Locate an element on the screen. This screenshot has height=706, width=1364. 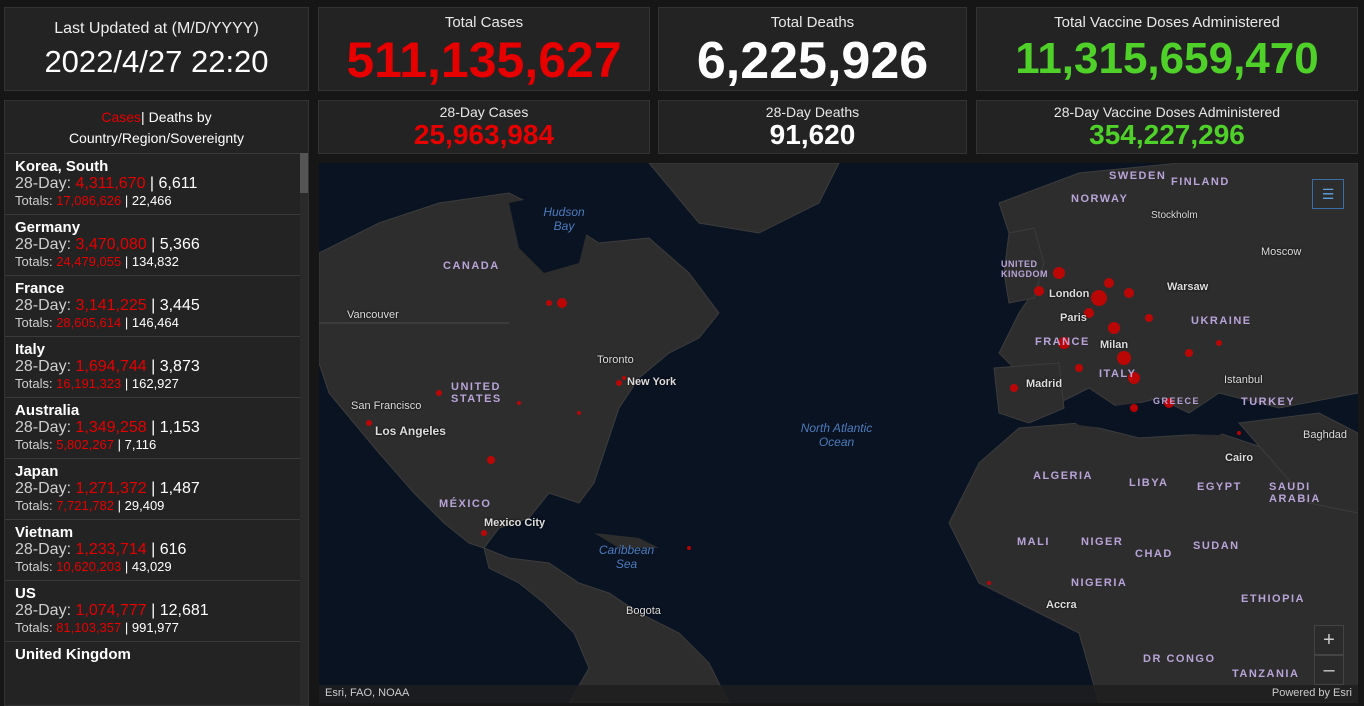
total-vaccine-value: 11,315,659,470 is located at coordinates (1167, 58).